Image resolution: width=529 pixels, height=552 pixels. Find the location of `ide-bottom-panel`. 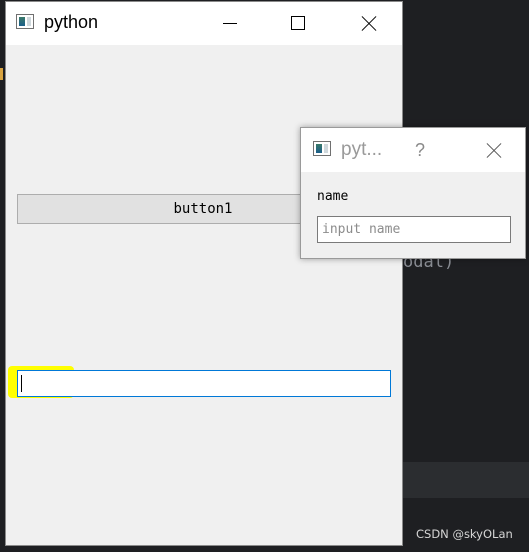

ide-bottom-panel is located at coordinates (466, 480).